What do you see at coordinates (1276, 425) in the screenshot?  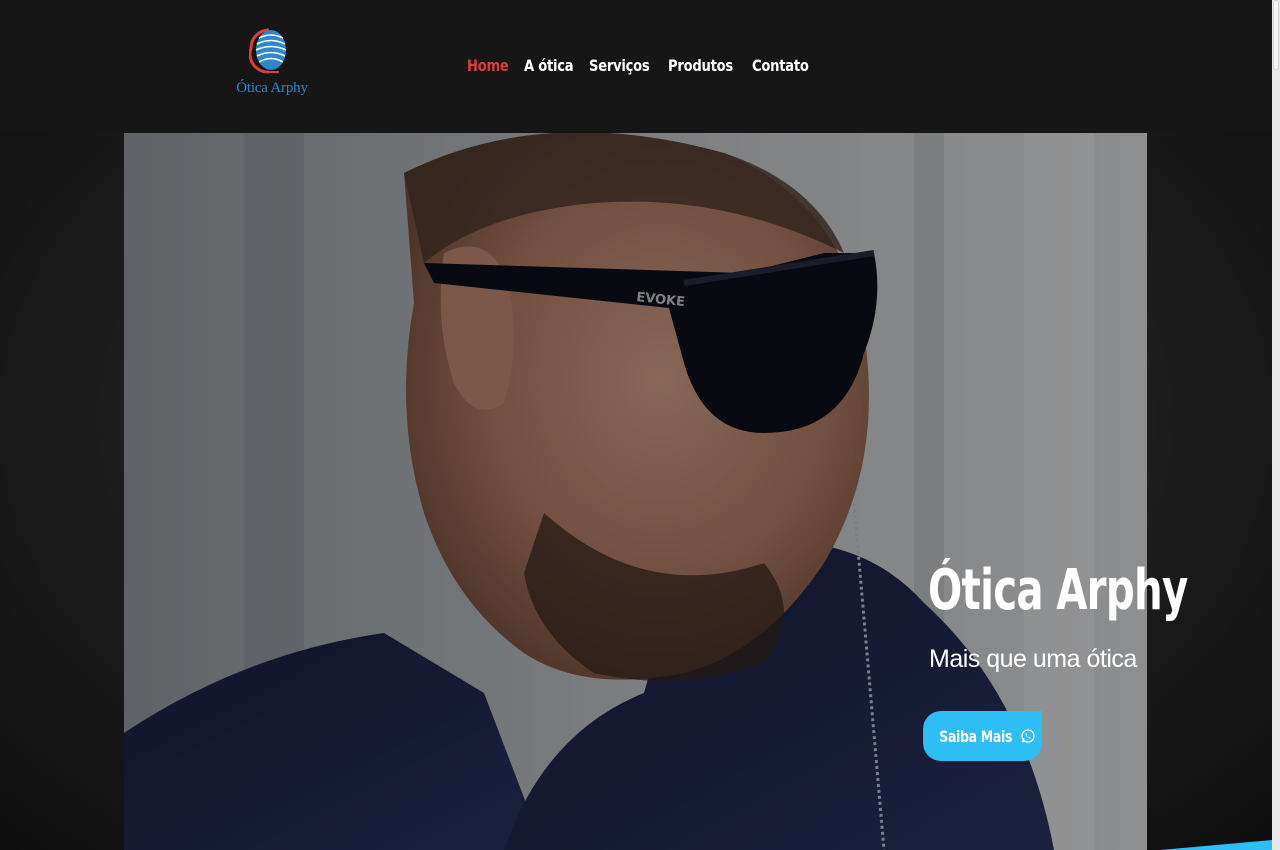 I see `page-scrollbar` at bounding box center [1276, 425].